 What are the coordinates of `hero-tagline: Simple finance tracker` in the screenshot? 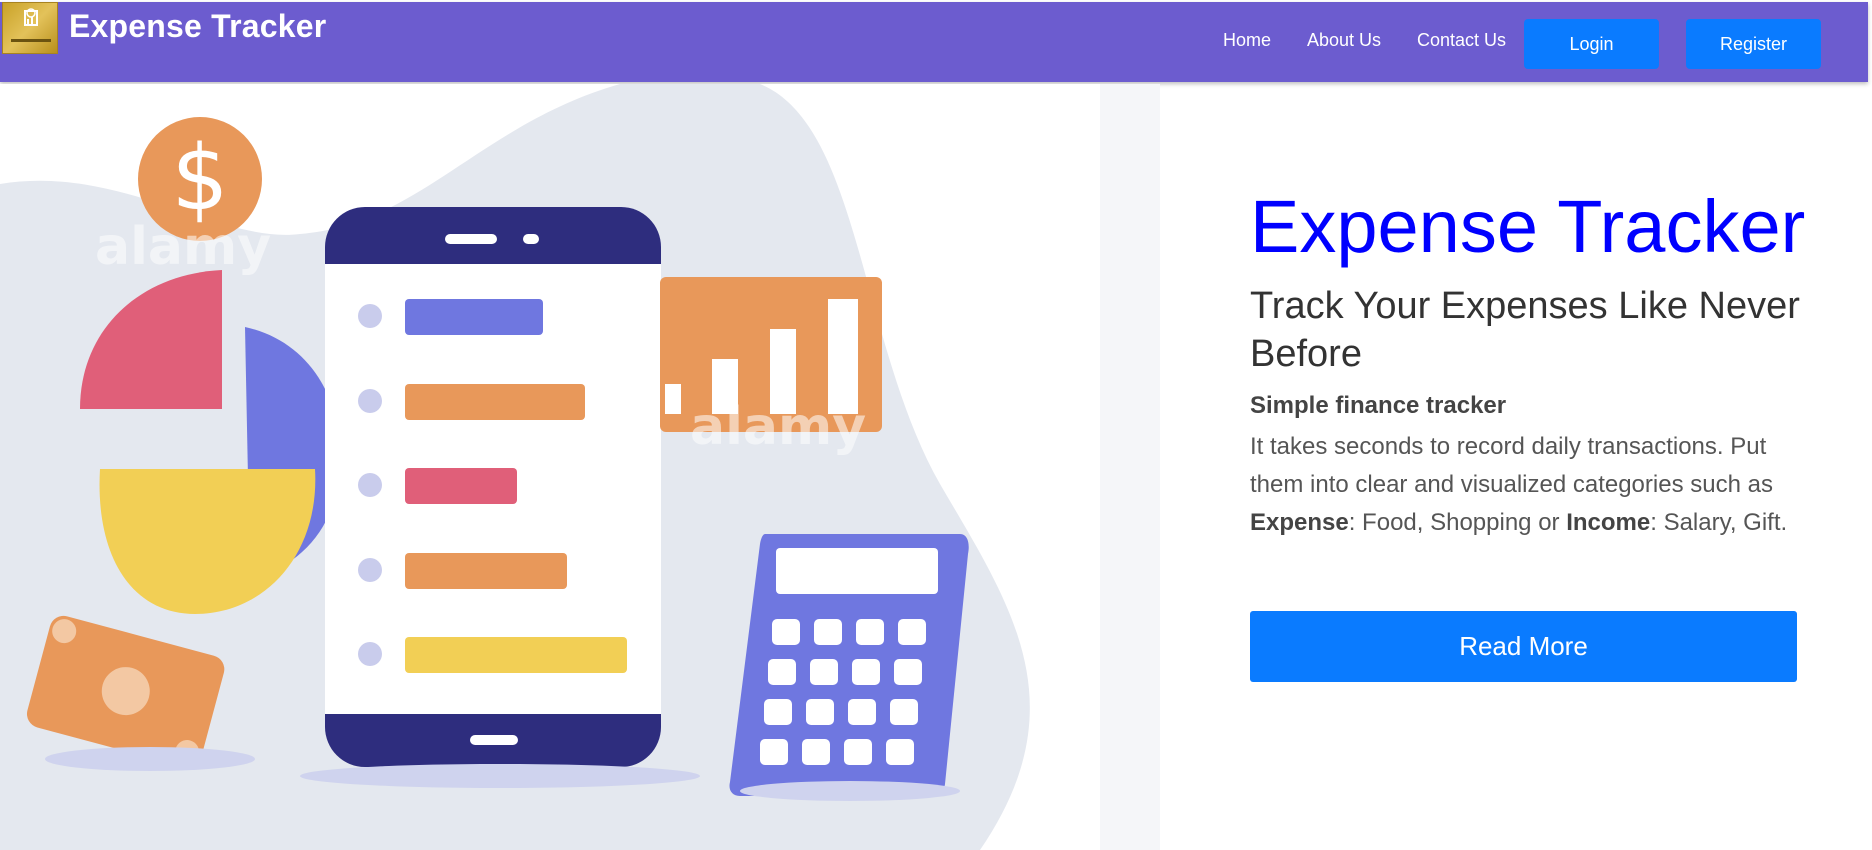 It's located at (1378, 405).